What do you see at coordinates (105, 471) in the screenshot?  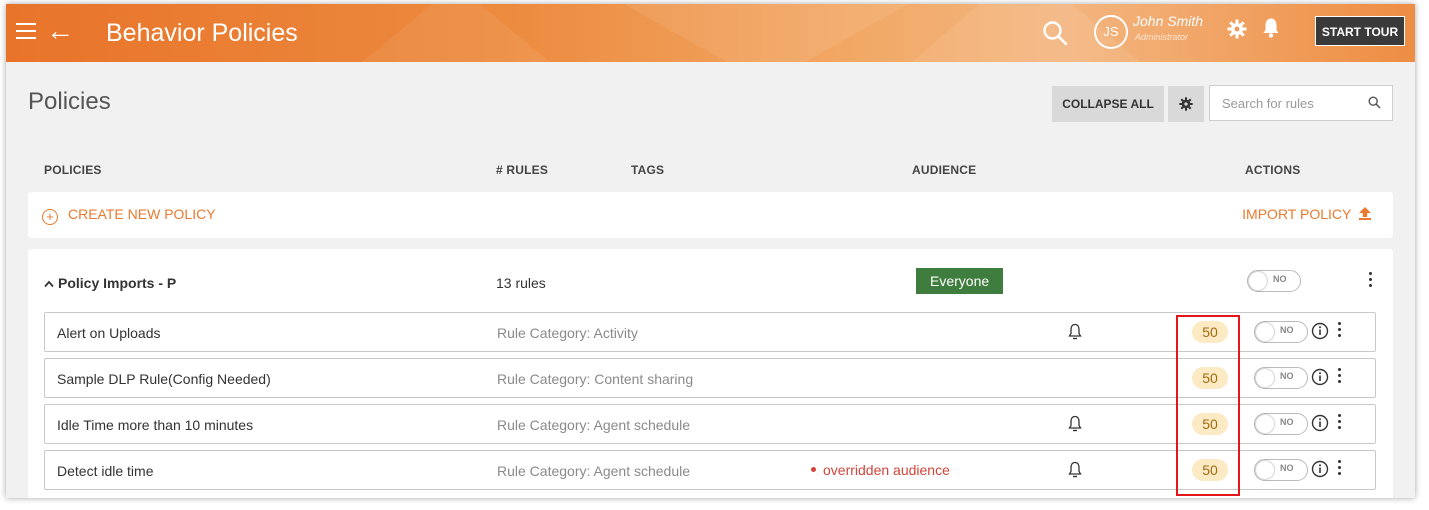 I see `rule-name: Detect idle time` at bounding box center [105, 471].